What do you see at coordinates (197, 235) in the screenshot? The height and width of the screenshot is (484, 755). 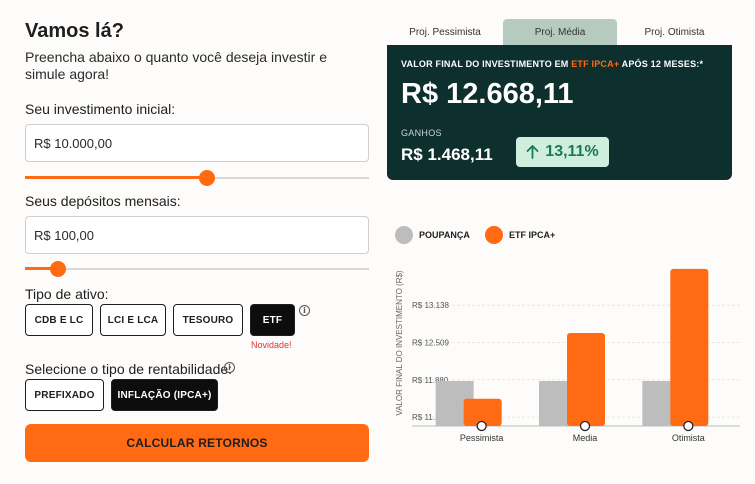 I see `monthly-deposit-input` at bounding box center [197, 235].